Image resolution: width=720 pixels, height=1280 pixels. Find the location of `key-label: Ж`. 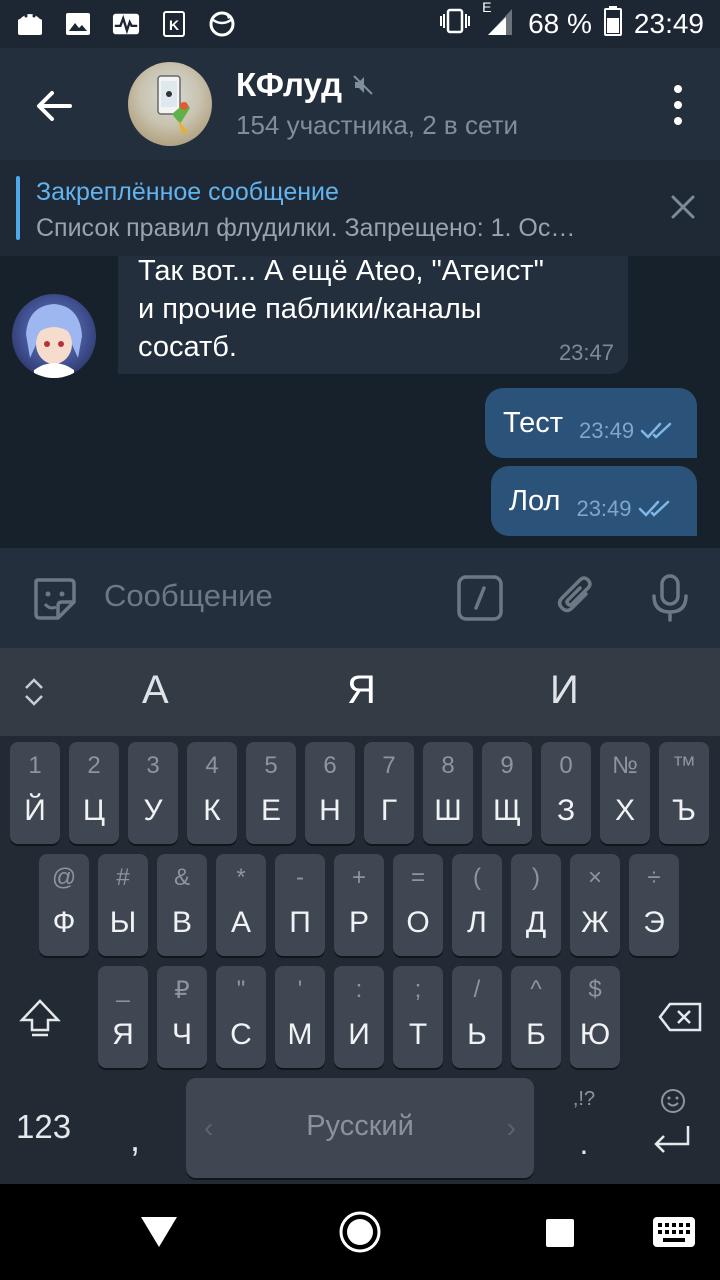

key-label: Ж is located at coordinates (595, 922).